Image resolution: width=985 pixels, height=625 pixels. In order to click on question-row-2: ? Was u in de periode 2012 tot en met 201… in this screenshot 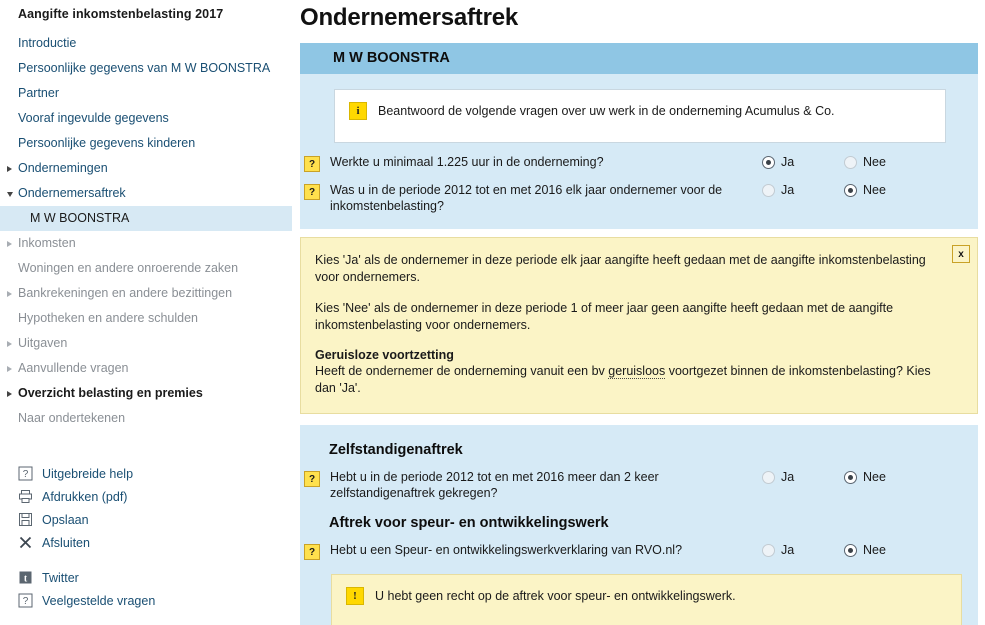, I will do `click(639, 198)`.